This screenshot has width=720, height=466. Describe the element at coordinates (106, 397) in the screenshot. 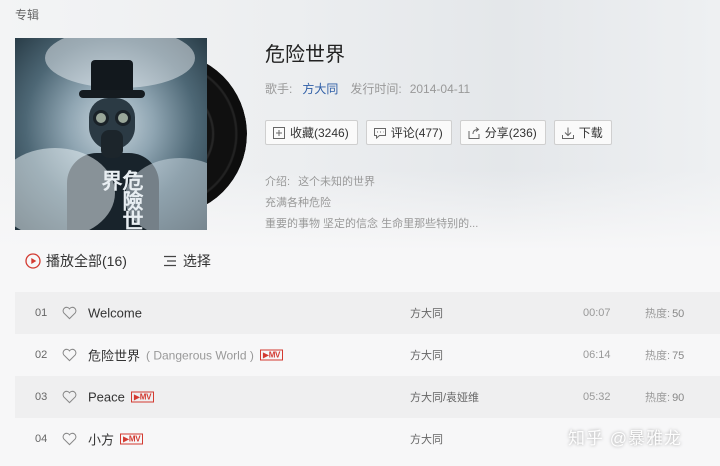

I see `track-title: Peace` at that location.